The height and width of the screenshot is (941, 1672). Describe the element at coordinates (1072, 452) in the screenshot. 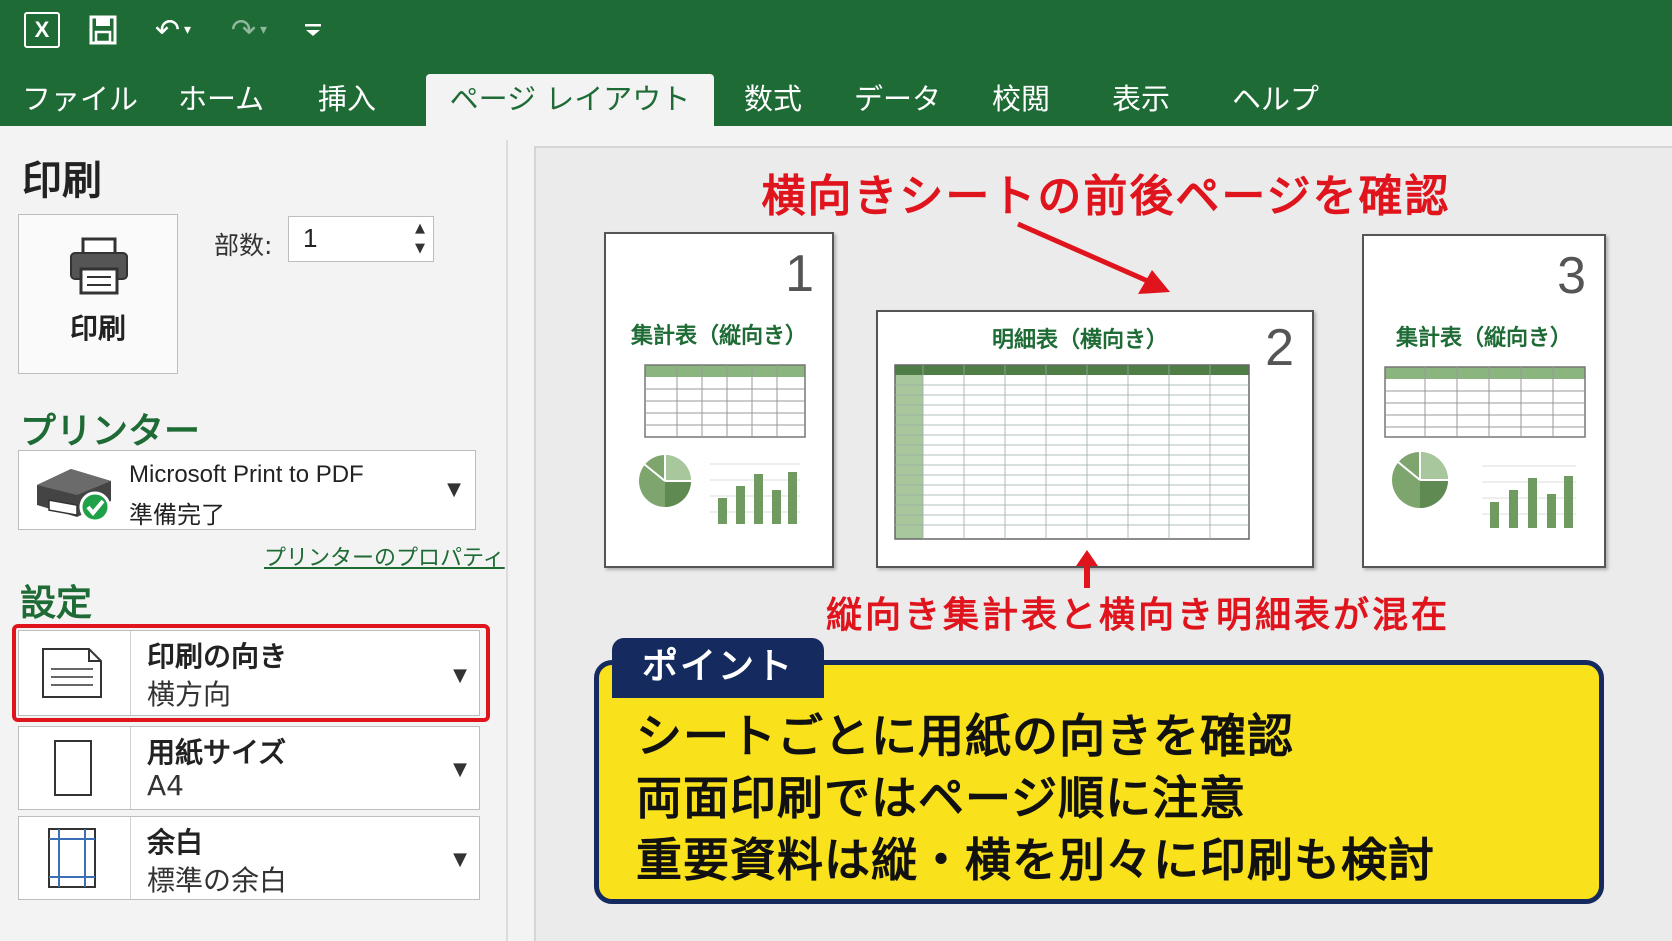

I see `detail-table-thumbnail` at that location.